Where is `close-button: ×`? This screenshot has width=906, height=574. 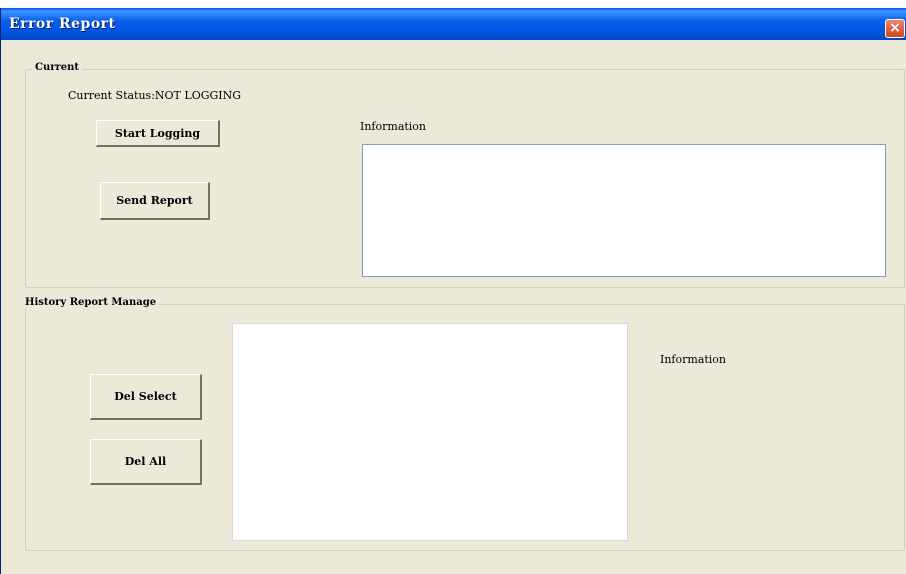 close-button: × is located at coordinates (895, 28).